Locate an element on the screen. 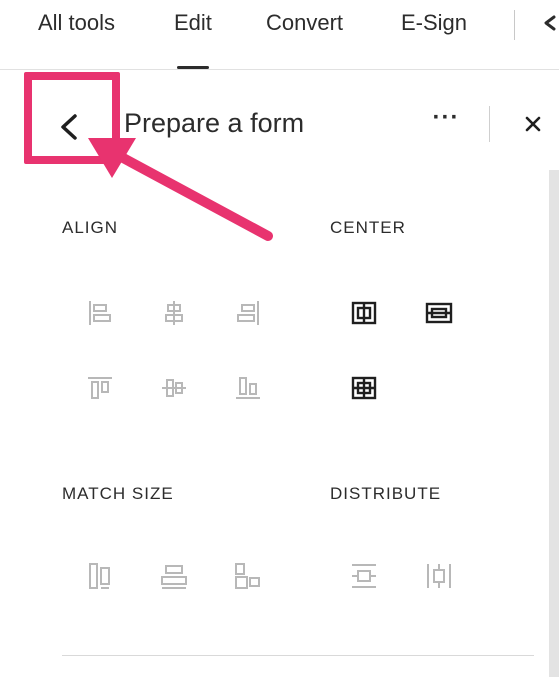  panel-divider is located at coordinates (298, 655).